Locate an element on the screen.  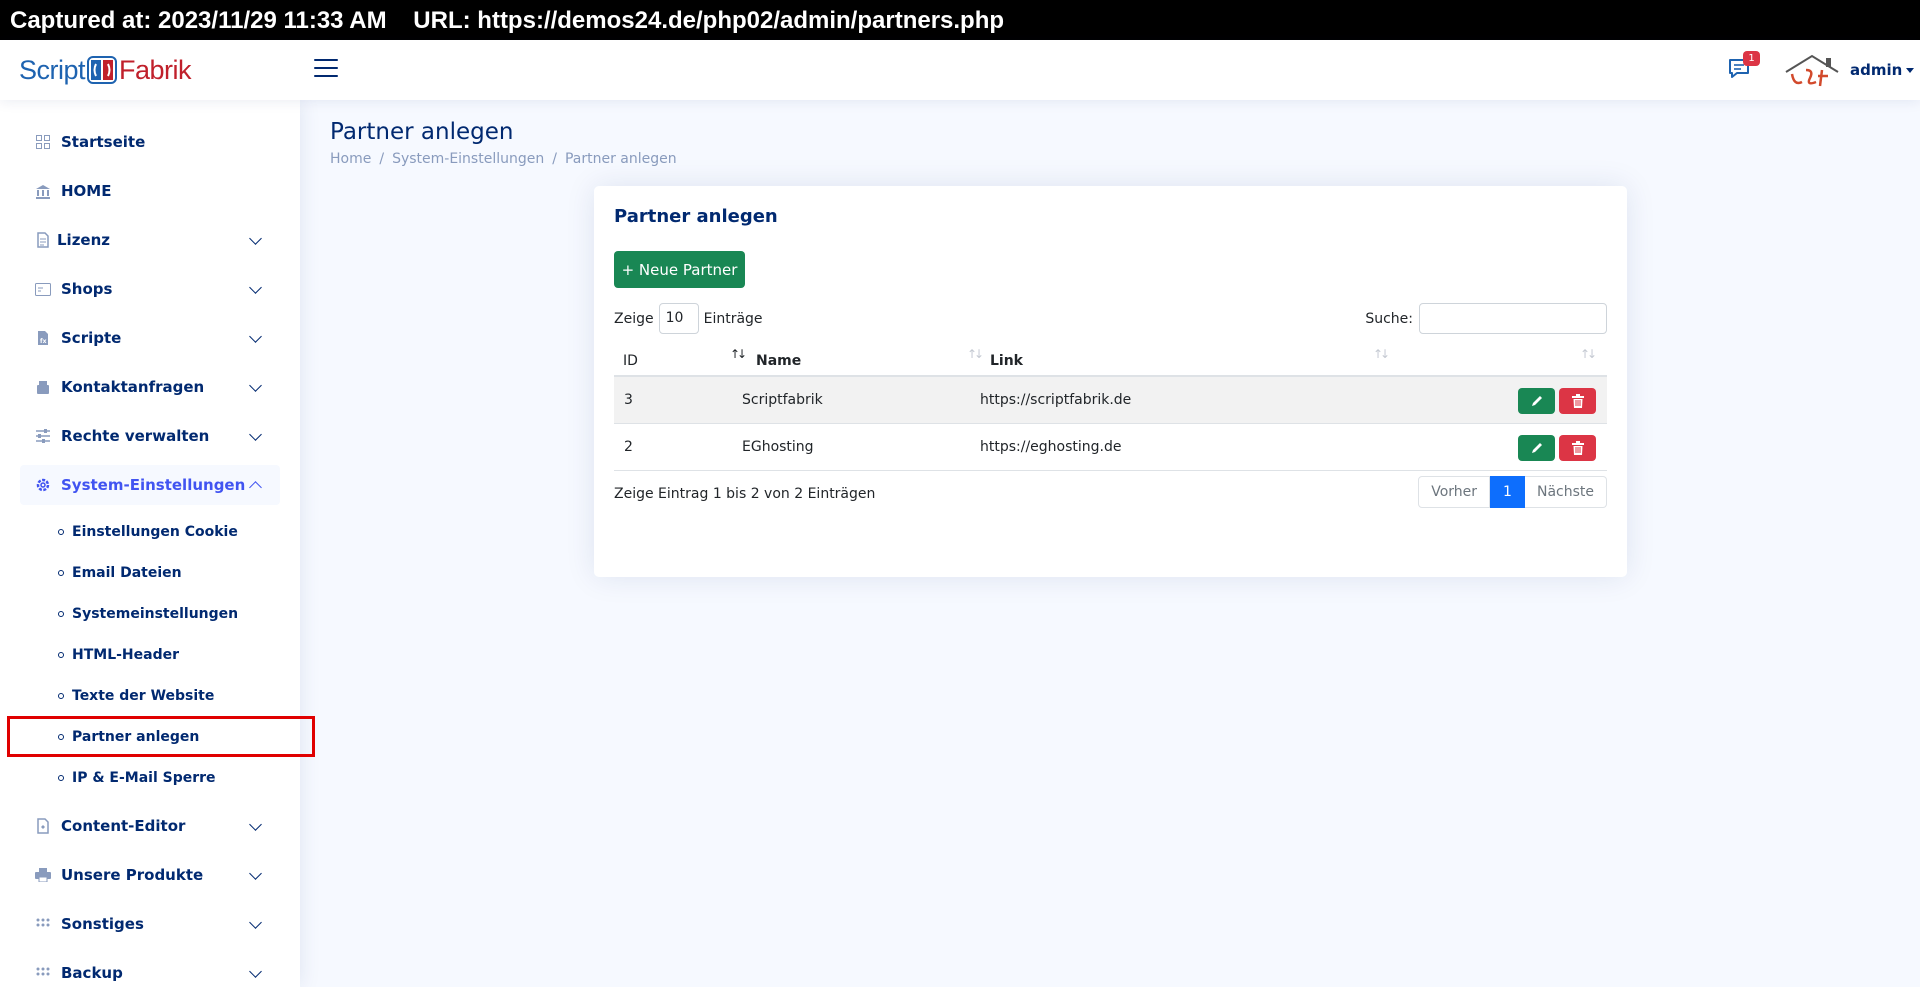
sidebar-item-system-einstellungen: System-Einstellungen is located at coordinates (150, 485).